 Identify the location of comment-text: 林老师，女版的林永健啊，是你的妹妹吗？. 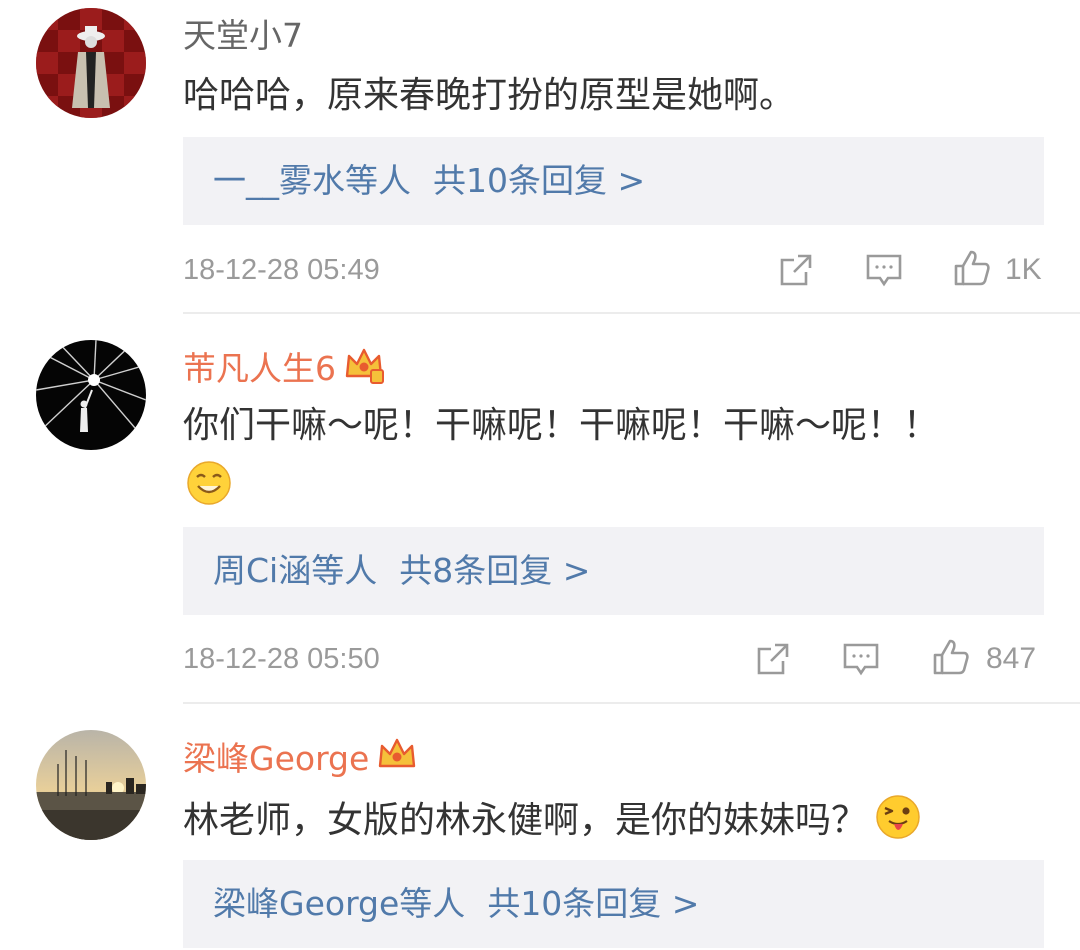
(552, 818).